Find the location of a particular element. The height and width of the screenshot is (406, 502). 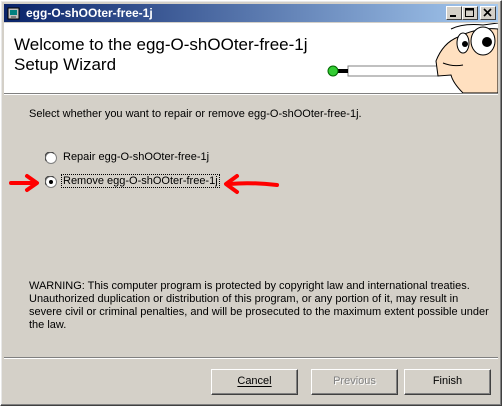

cancel-button-label: Cancel is located at coordinates (254, 381).